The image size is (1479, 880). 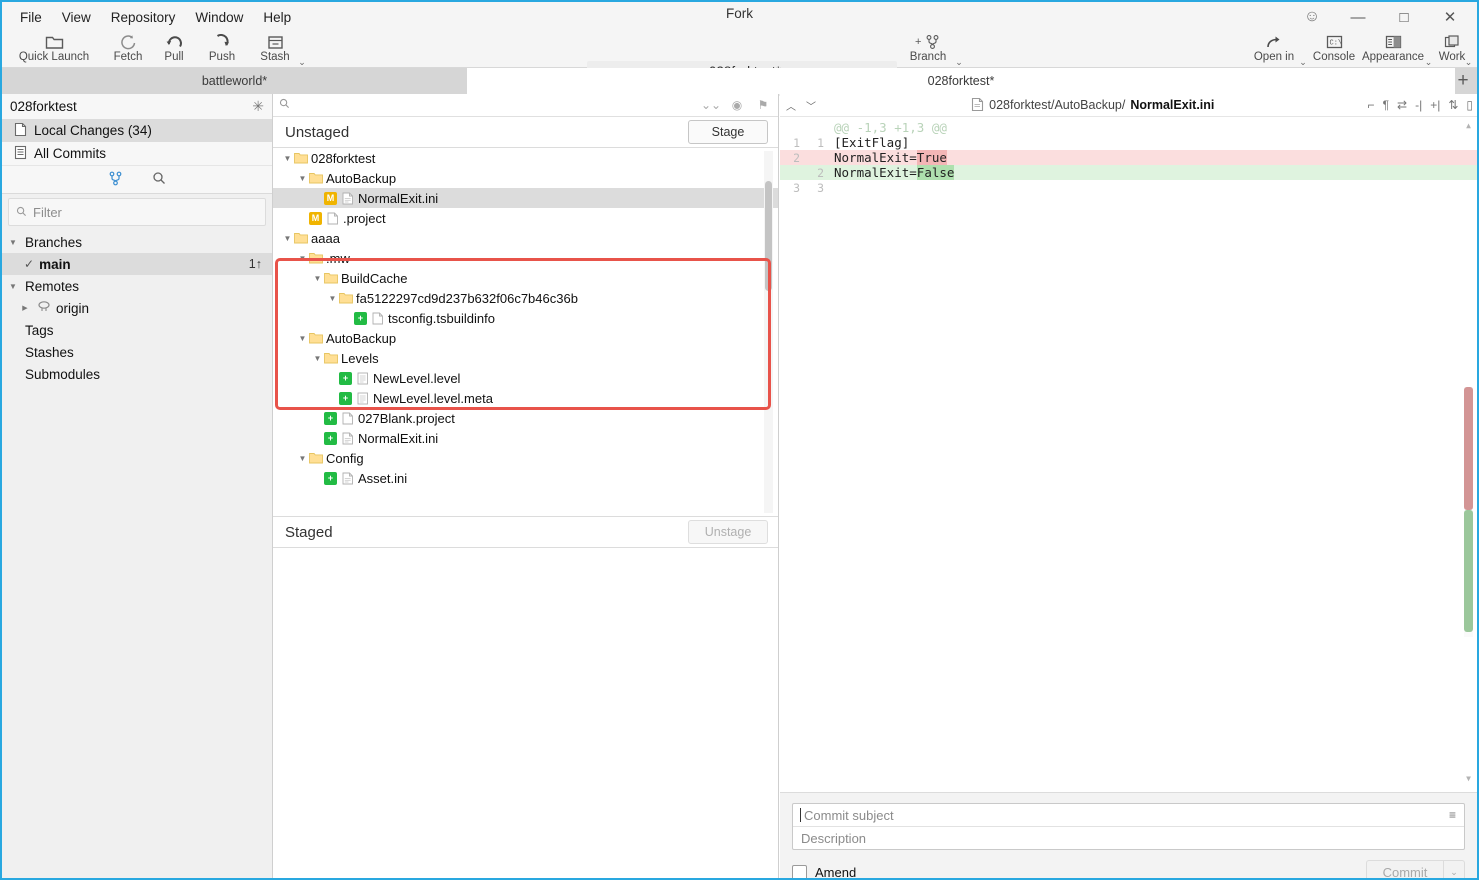 I want to click on open-in-button: Open in, so click(x=1274, y=50).